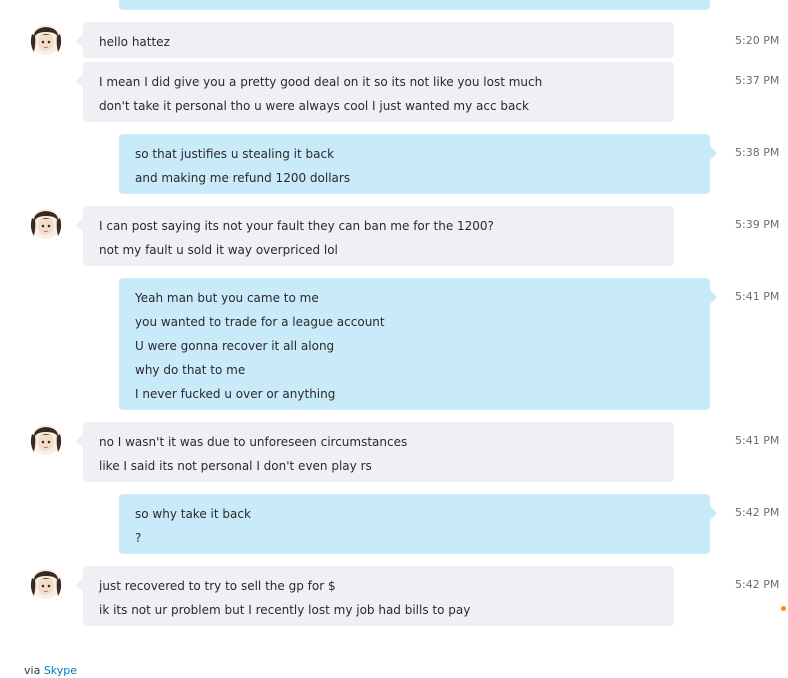 The height and width of the screenshot is (678, 788). What do you see at coordinates (235, 346) in the screenshot?
I see `message-line: U were gonna recover it all along` at bounding box center [235, 346].